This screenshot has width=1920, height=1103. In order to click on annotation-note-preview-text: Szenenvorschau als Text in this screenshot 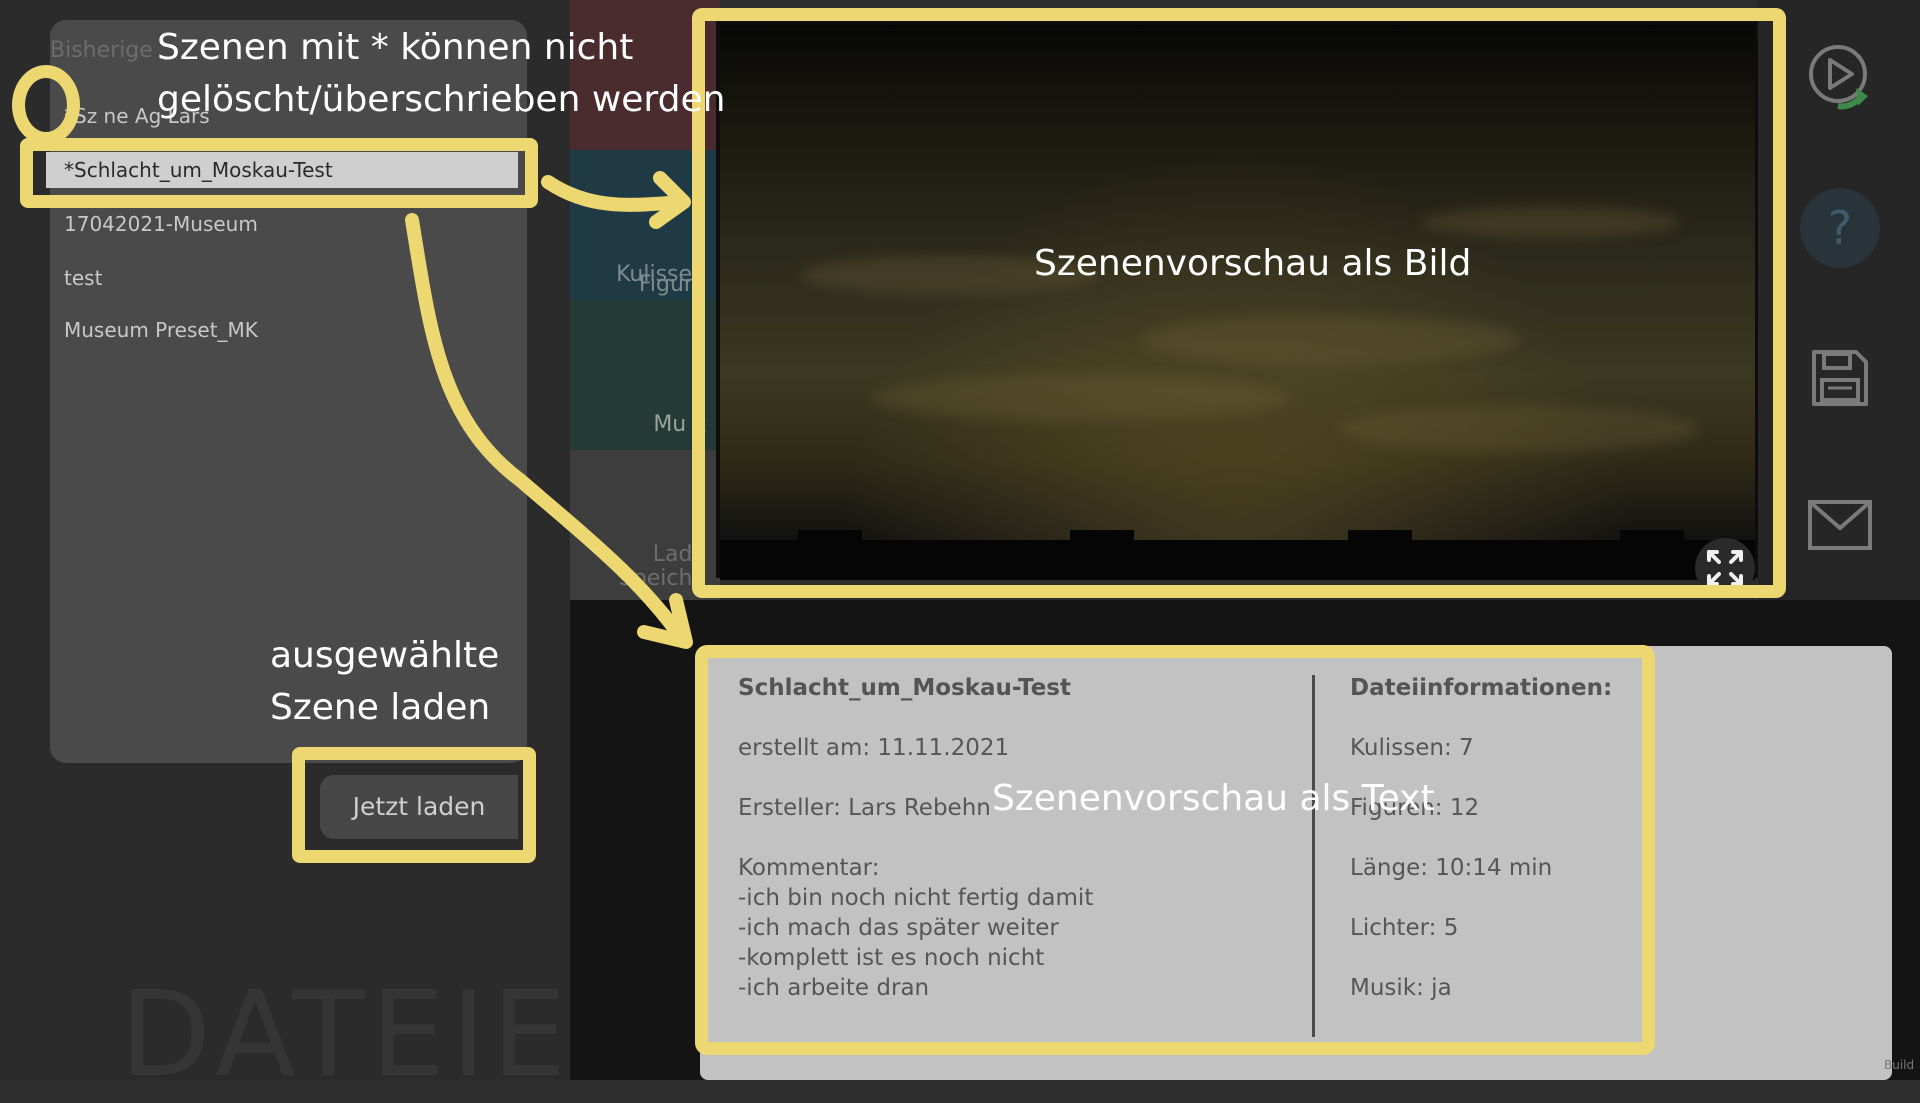, I will do `click(1213, 798)`.